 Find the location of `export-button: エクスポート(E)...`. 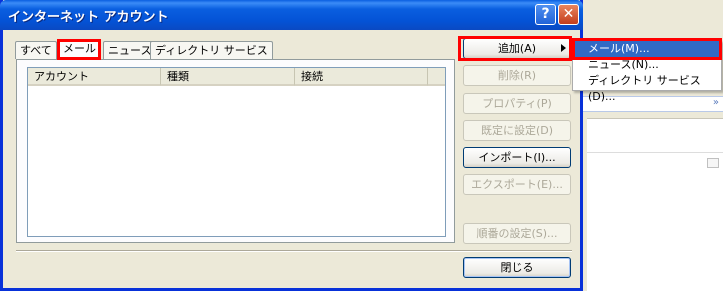

export-button: エクスポート(E)... is located at coordinates (517, 184).